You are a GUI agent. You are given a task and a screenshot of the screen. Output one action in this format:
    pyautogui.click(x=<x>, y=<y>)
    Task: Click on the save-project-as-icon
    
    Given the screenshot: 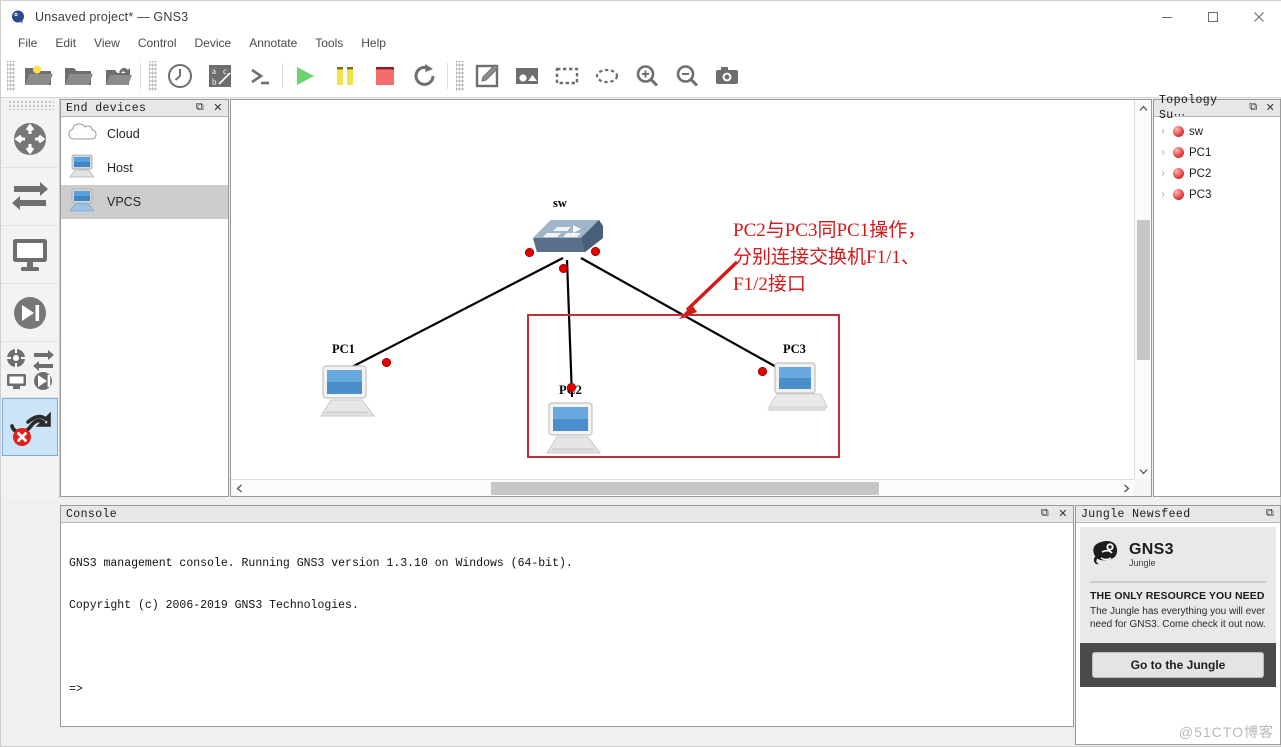 What is the action you would take?
    pyautogui.click(x=118, y=76)
    